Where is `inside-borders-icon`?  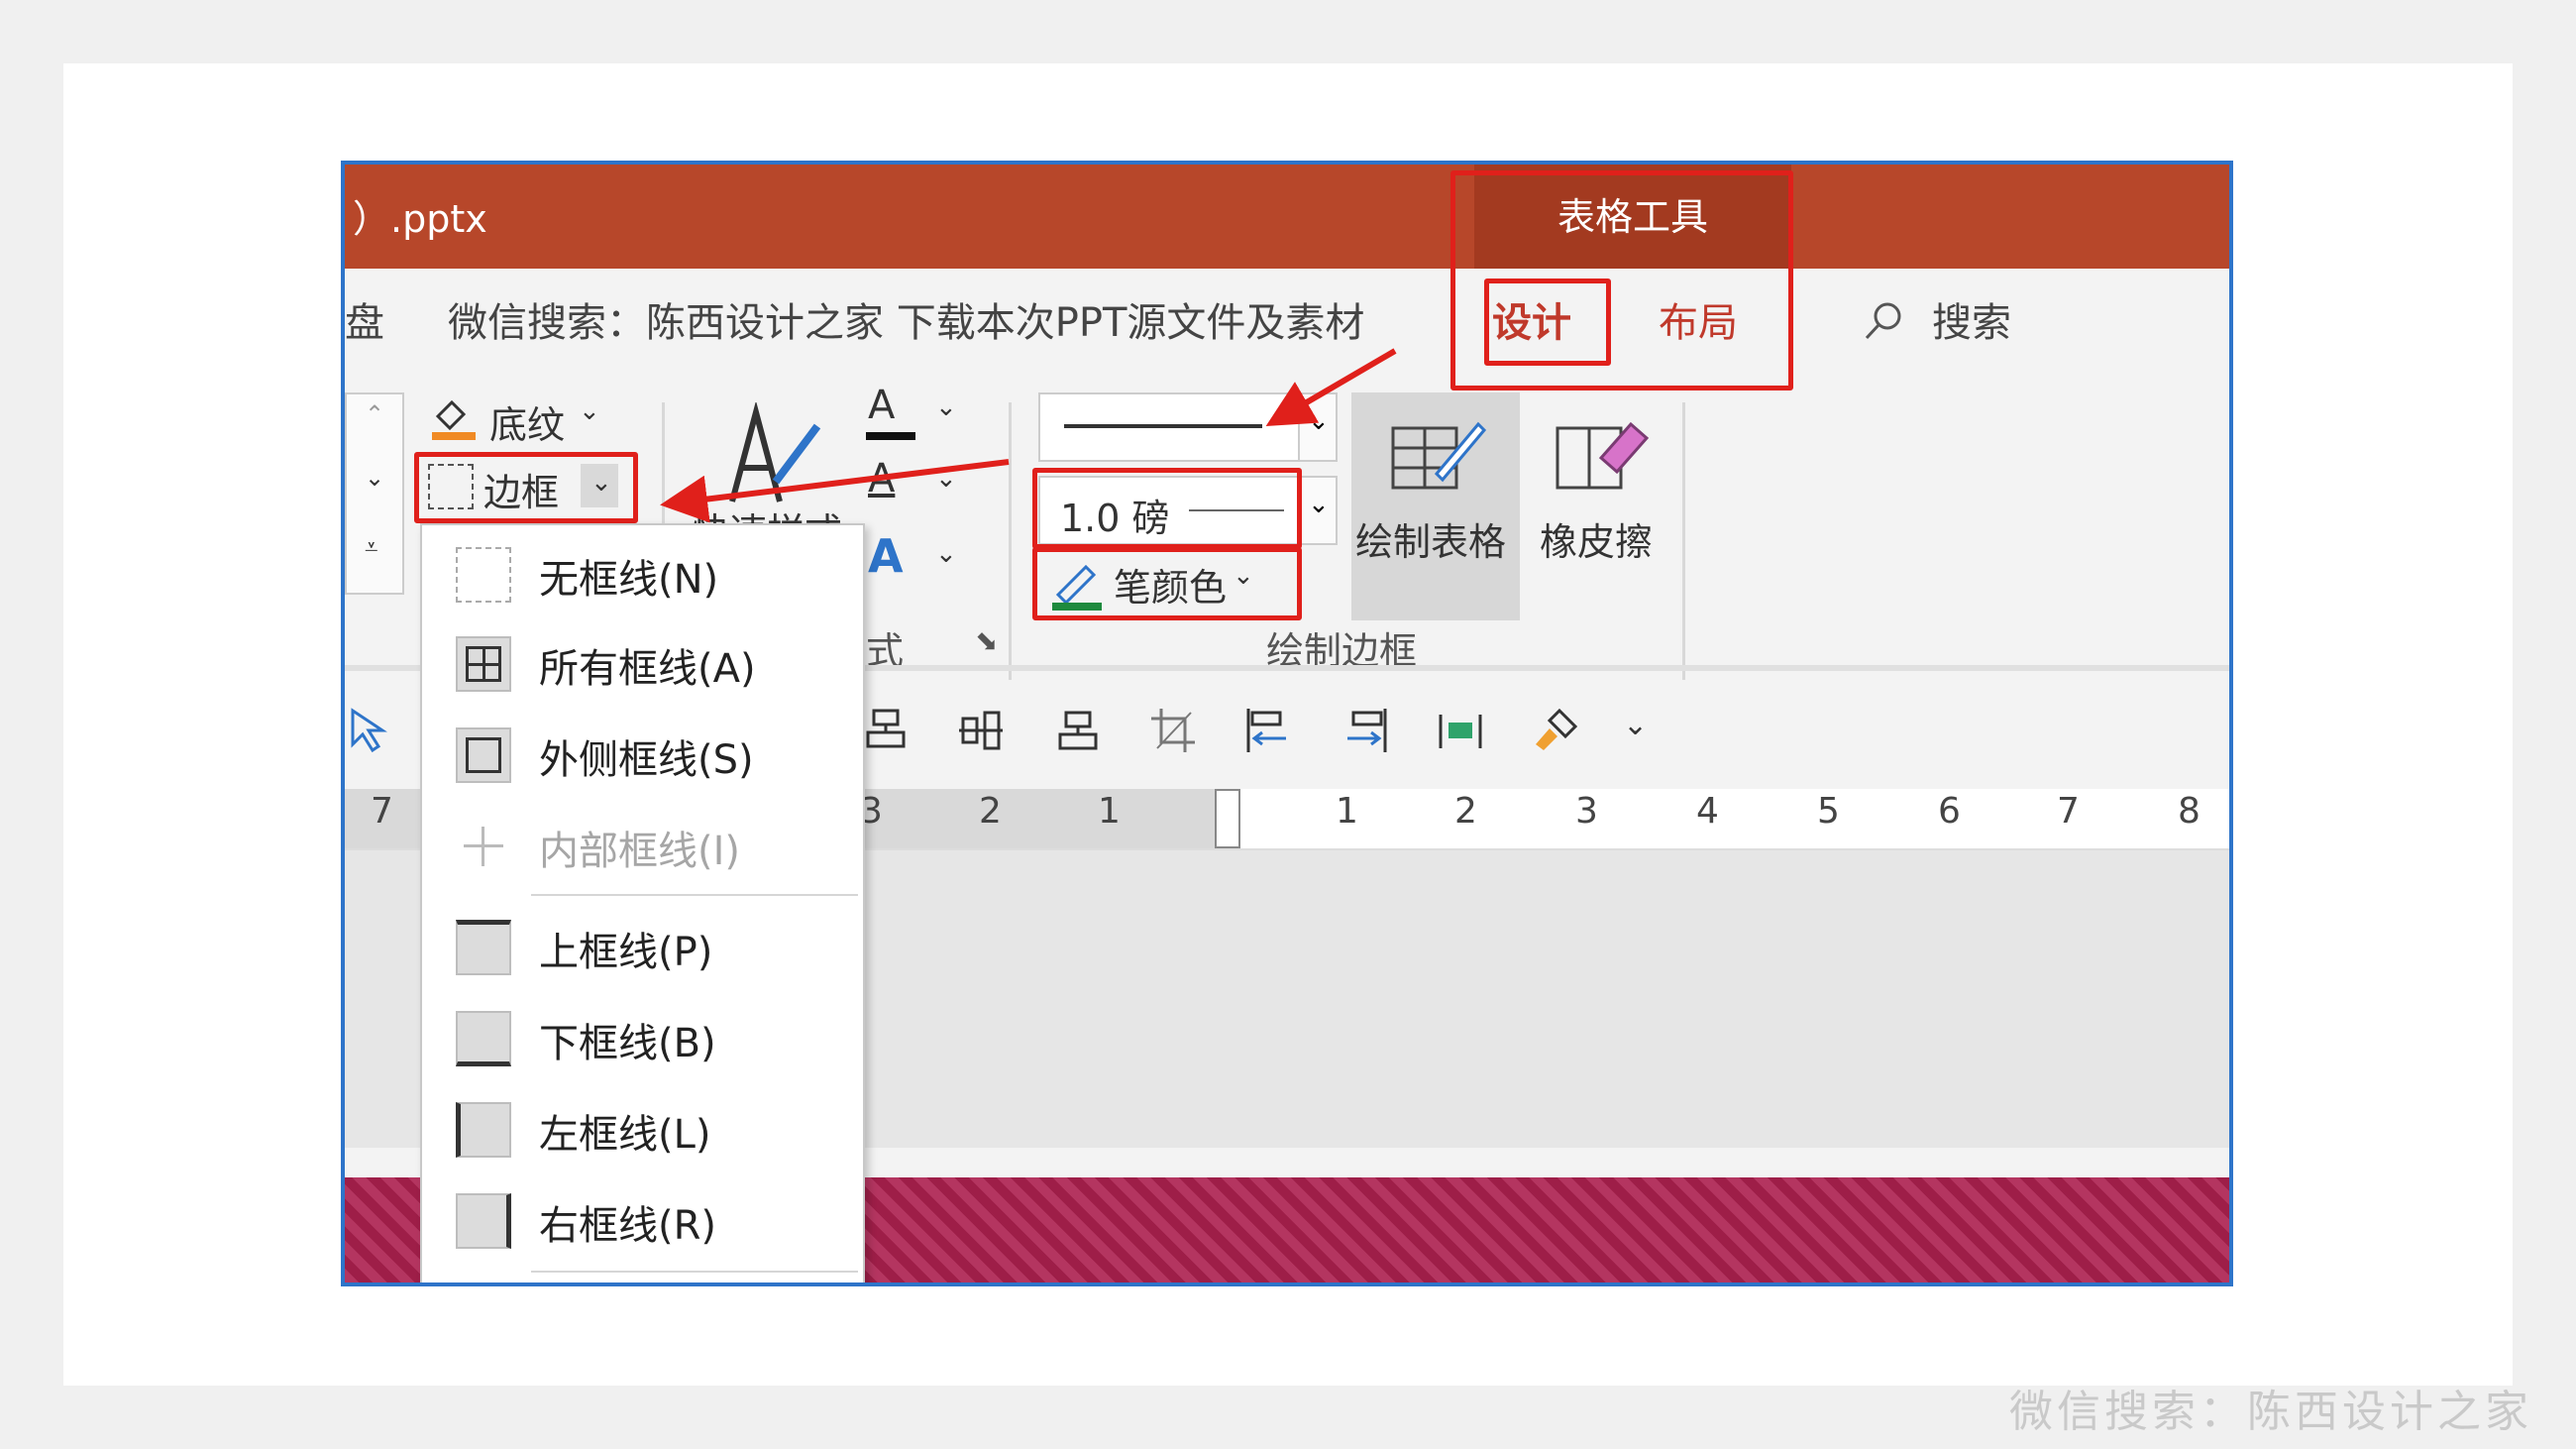 inside-borders-icon is located at coordinates (483, 847).